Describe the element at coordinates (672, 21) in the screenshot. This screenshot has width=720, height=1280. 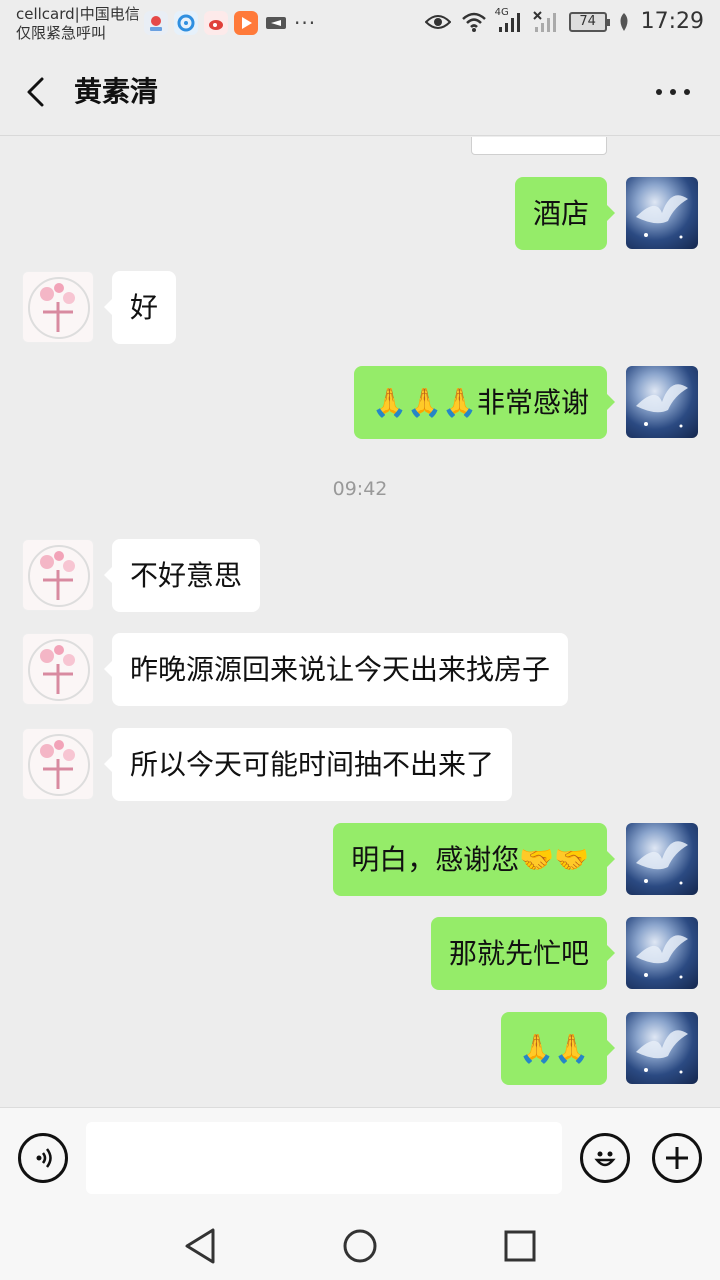
I see `clock: 17:29` at that location.